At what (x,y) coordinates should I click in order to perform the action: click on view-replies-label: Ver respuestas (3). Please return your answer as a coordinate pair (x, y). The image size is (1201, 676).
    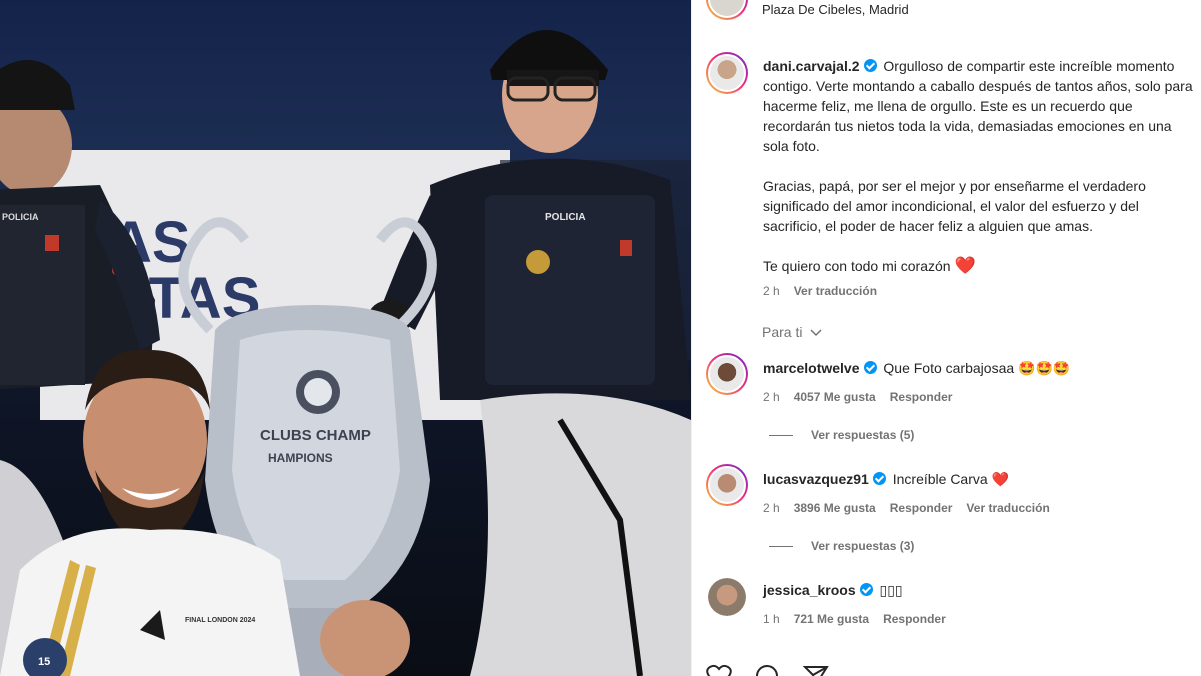
    Looking at the image, I should click on (863, 546).